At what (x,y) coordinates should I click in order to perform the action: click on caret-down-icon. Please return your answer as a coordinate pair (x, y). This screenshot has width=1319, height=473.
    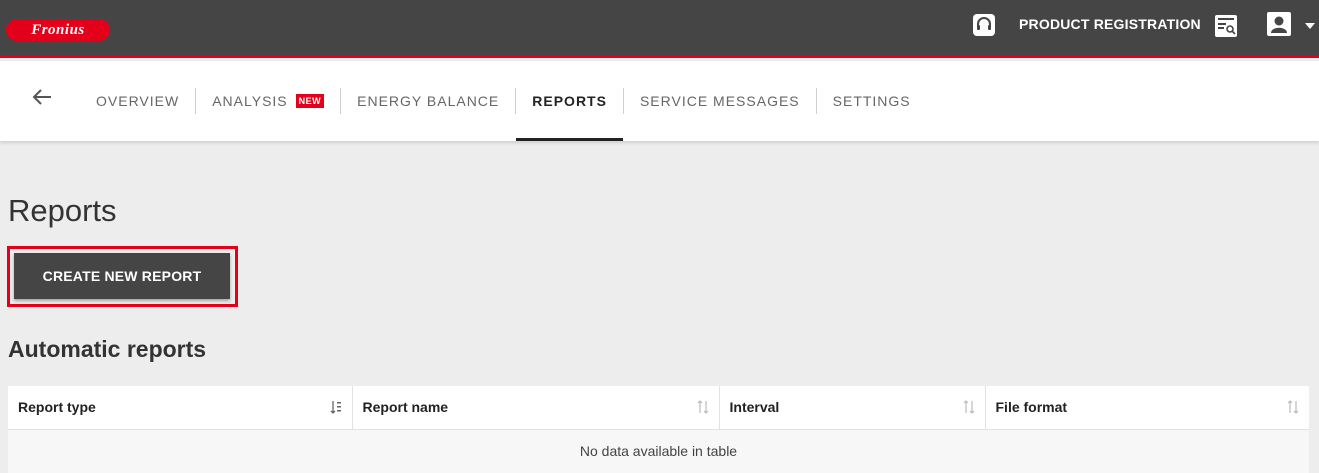
    Looking at the image, I should click on (1310, 26).